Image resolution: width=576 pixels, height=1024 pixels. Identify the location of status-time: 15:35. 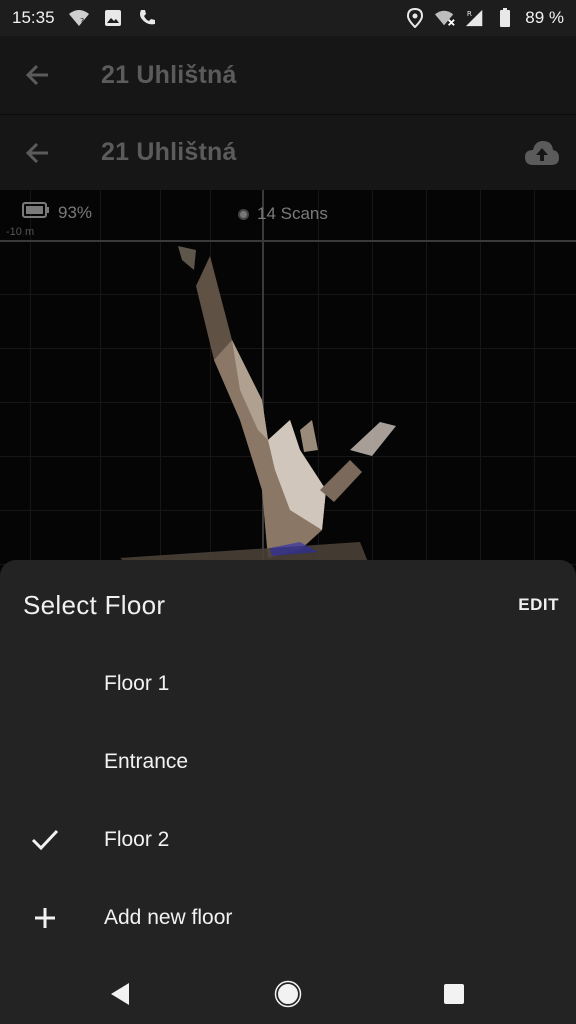
(33, 17).